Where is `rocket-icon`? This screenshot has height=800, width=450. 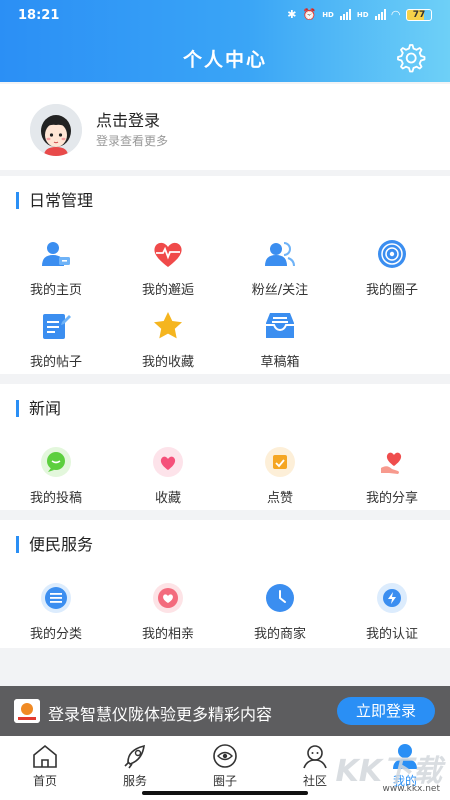 rocket-icon is located at coordinates (134, 756).